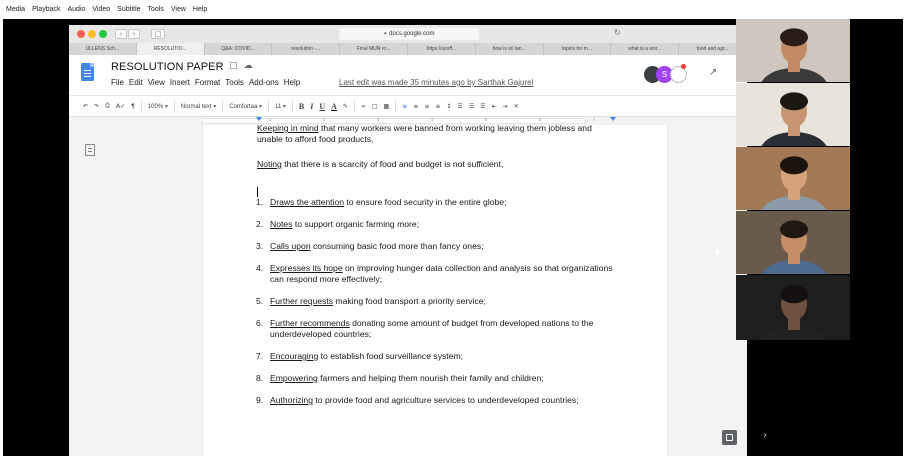  I want to click on italic-icon: I, so click(311, 106).